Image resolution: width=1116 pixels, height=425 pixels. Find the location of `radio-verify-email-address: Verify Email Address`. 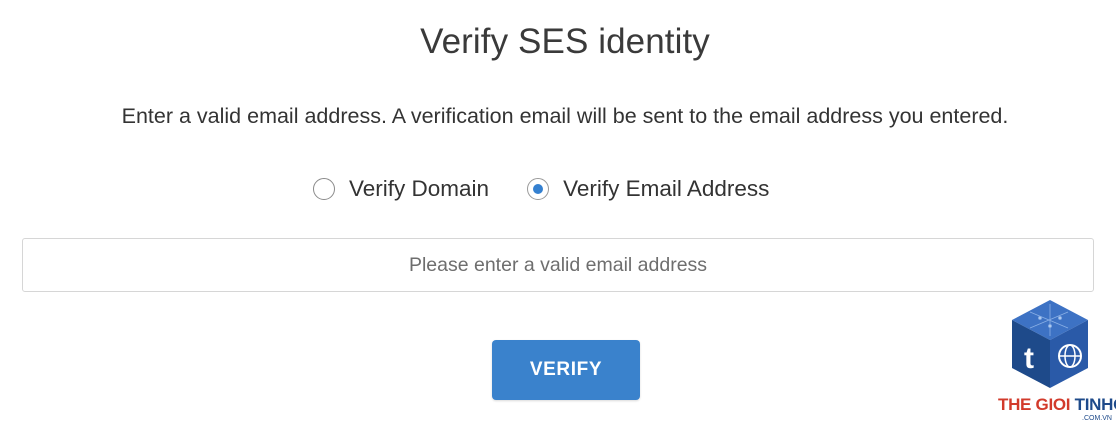

radio-verify-email-address: Verify Email Address is located at coordinates (648, 189).